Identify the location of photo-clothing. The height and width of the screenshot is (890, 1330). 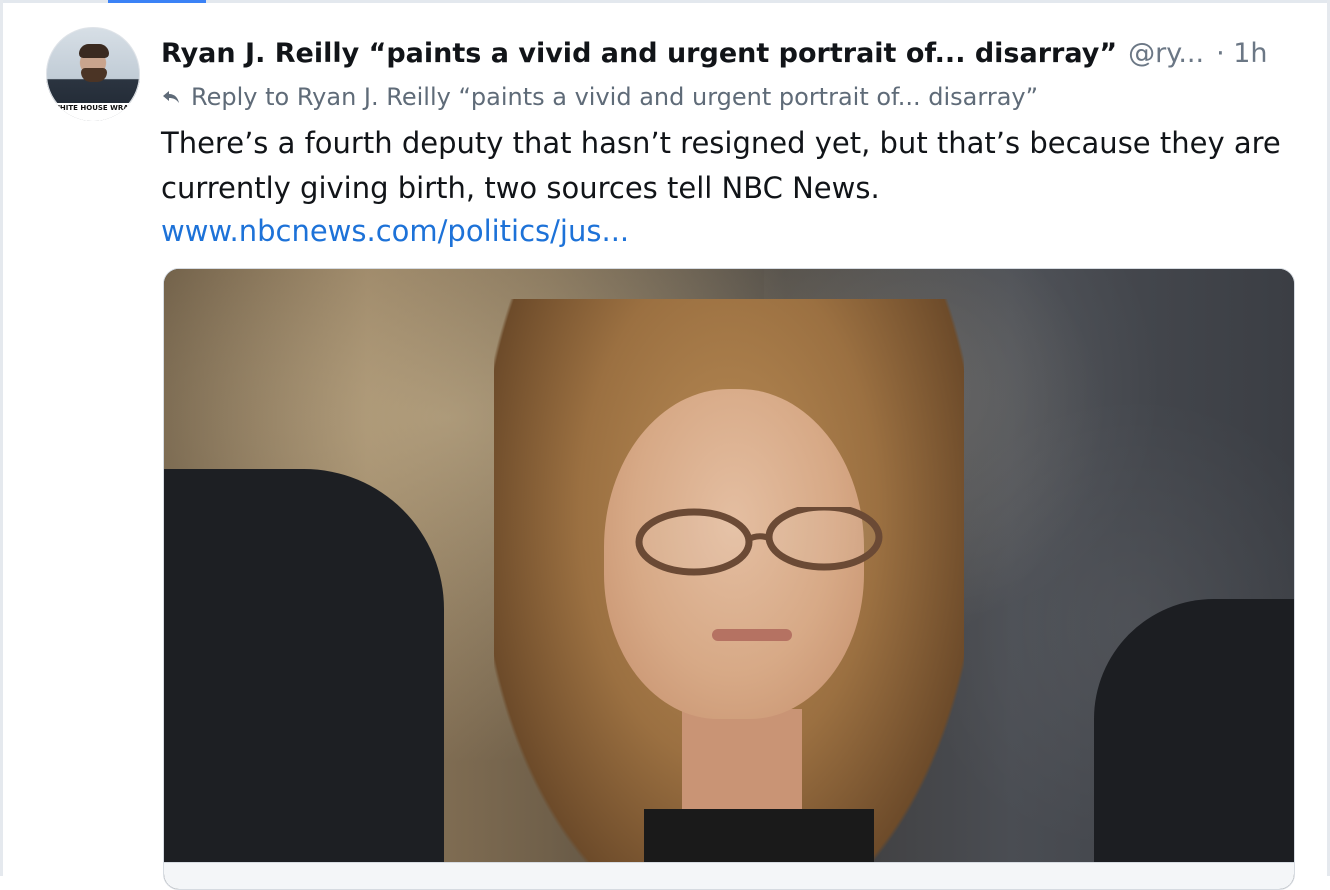
(759, 835).